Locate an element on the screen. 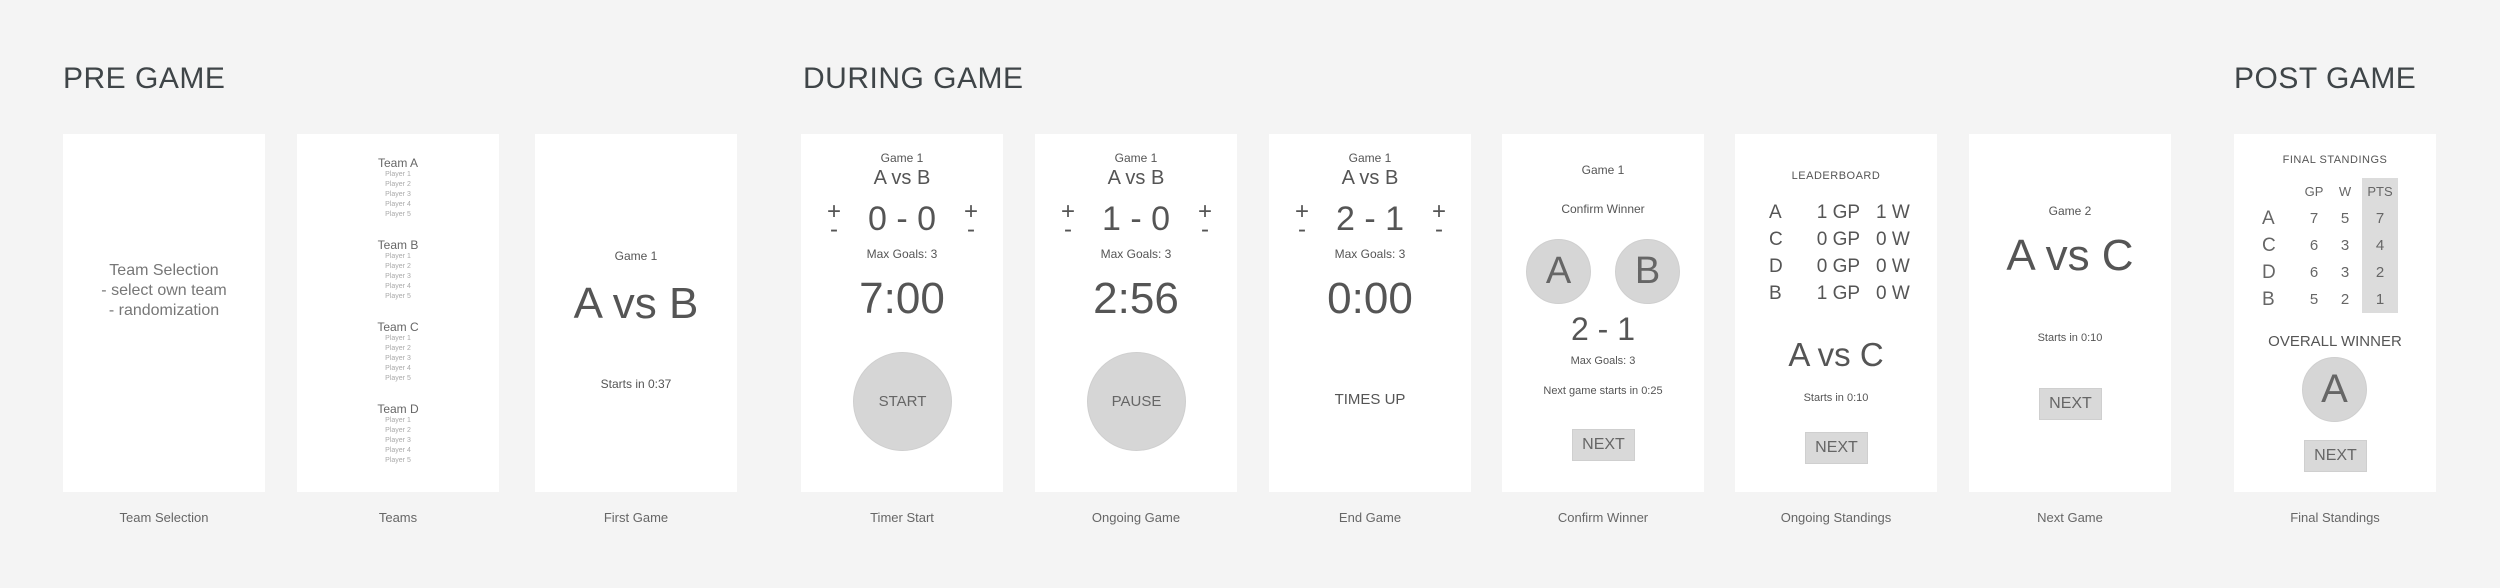 The width and height of the screenshot is (2500, 588). starts-countdown: Starts in 0:10 is located at coordinates (1836, 398).